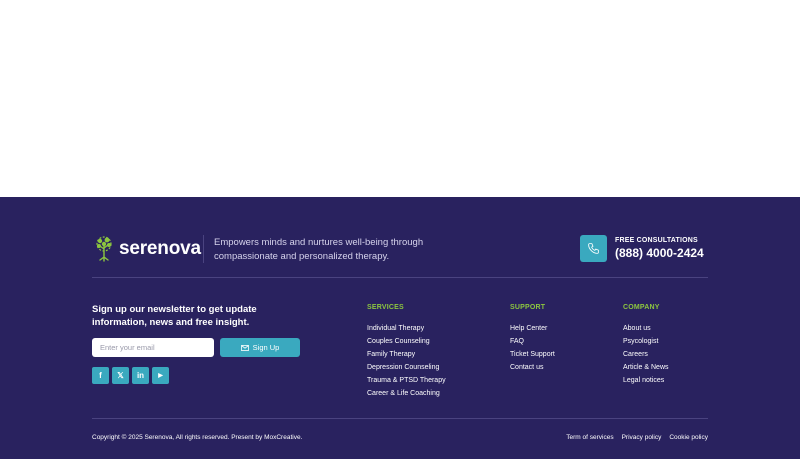 This screenshot has height=459, width=800. I want to click on company-link: Legal notices, so click(646, 382).